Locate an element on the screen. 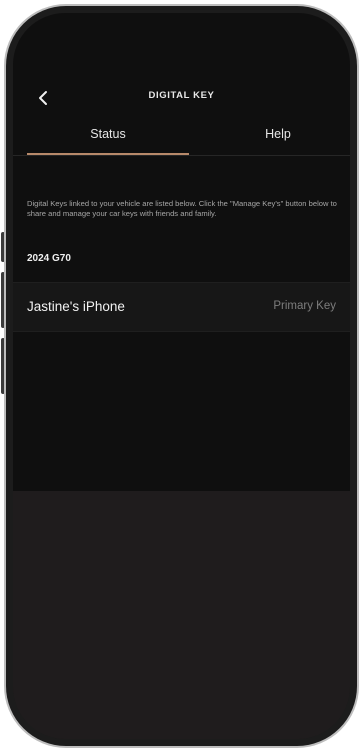 The height and width of the screenshot is (752, 363). key-list-item: Jastine's iPhone Primary Key is located at coordinates (181, 307).